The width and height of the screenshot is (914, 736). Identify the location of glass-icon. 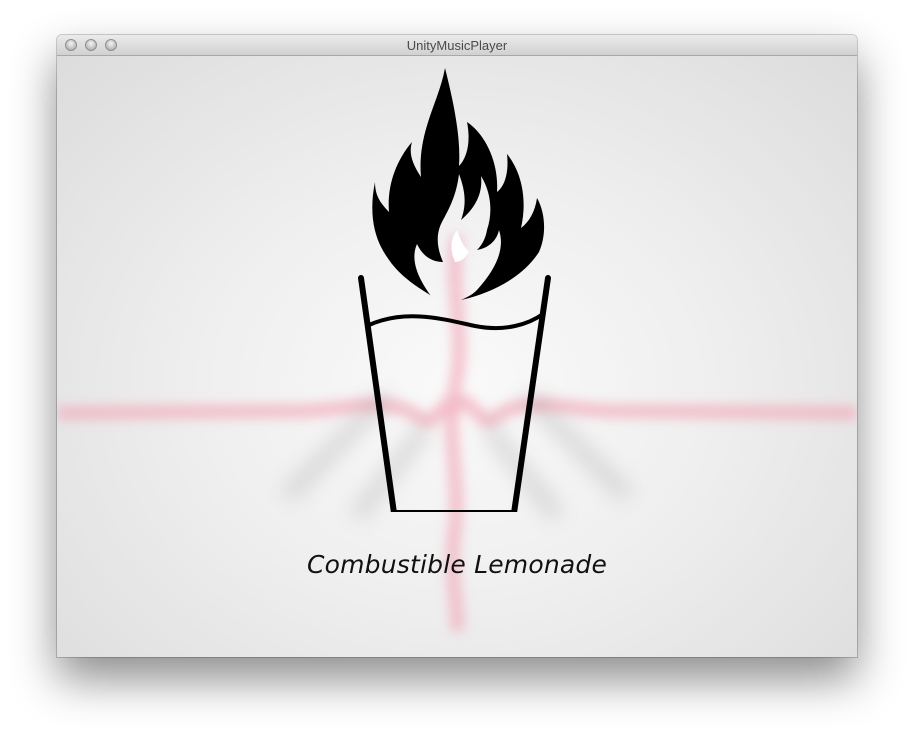
(454, 393).